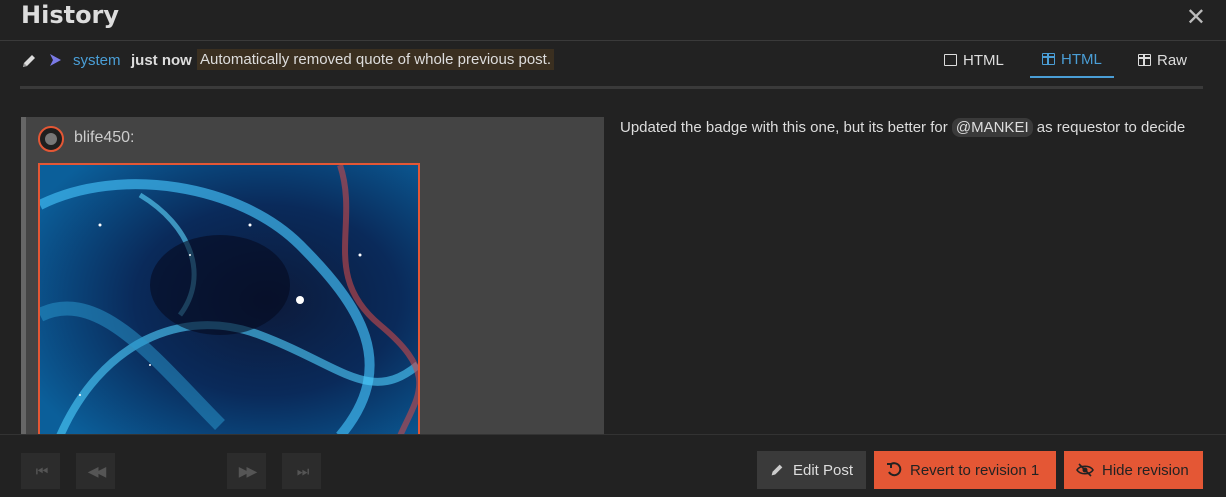  I want to click on revision-user-link: system, so click(97, 60).